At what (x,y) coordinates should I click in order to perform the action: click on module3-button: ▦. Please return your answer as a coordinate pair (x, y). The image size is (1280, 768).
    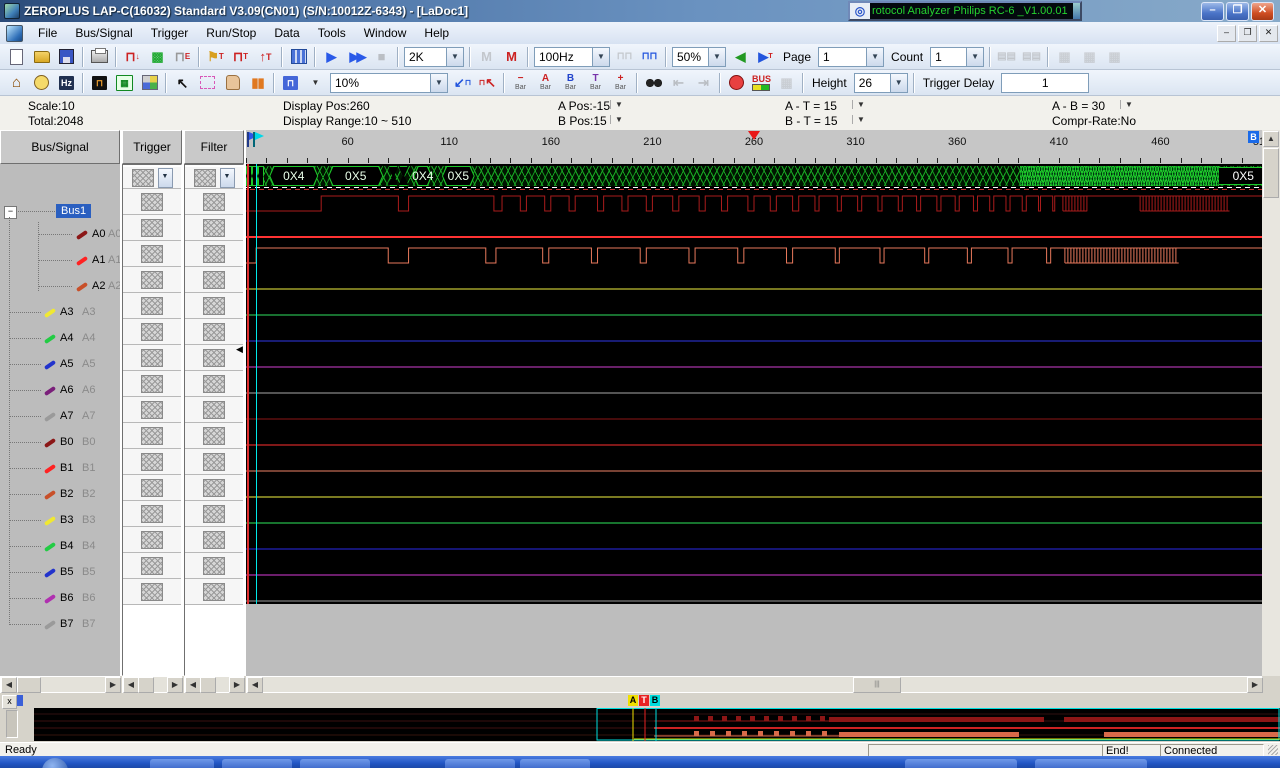
    Looking at the image, I should click on (1114, 57).